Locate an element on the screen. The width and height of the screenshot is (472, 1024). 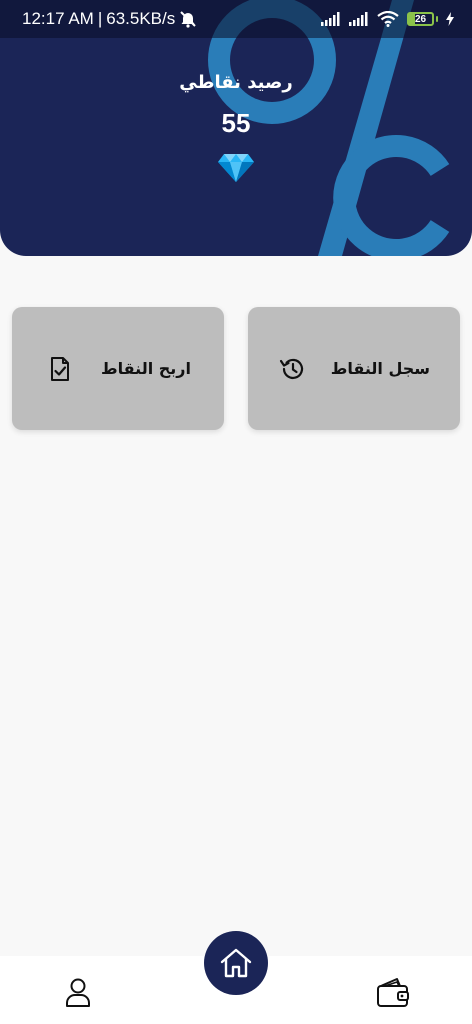
battery-icon: 26 is located at coordinates (422, 19).